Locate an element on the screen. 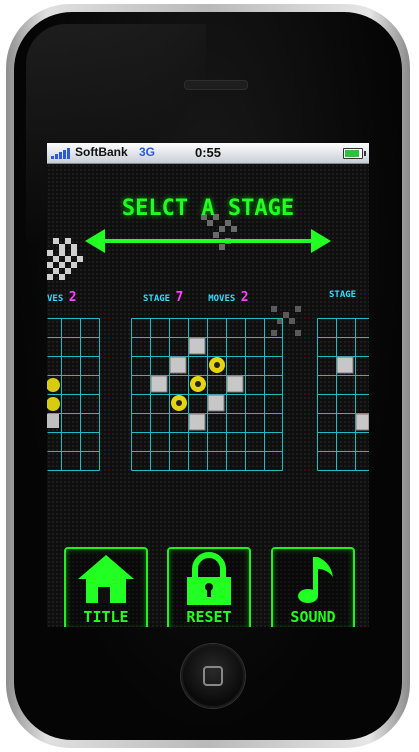 This screenshot has height=752, width=419. status-bar: SoftBank 3G 0:55 is located at coordinates (208, 153).